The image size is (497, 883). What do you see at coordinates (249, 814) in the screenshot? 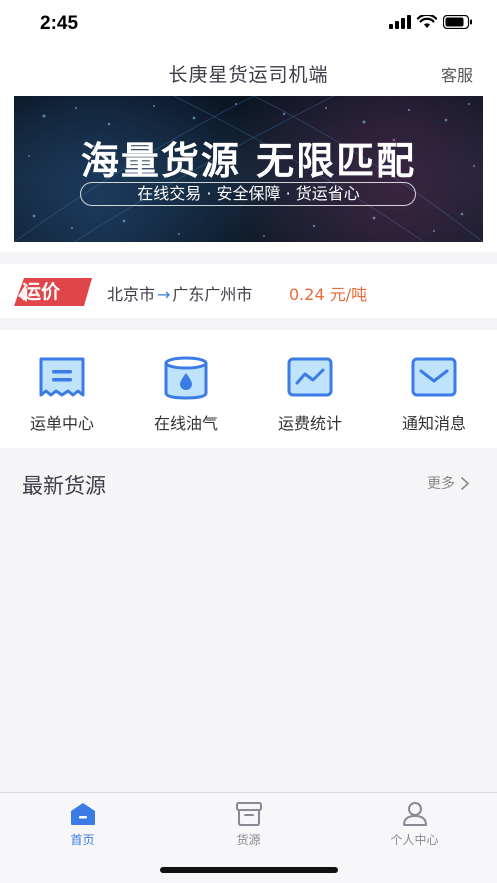
I see `cargo-icon` at bounding box center [249, 814].